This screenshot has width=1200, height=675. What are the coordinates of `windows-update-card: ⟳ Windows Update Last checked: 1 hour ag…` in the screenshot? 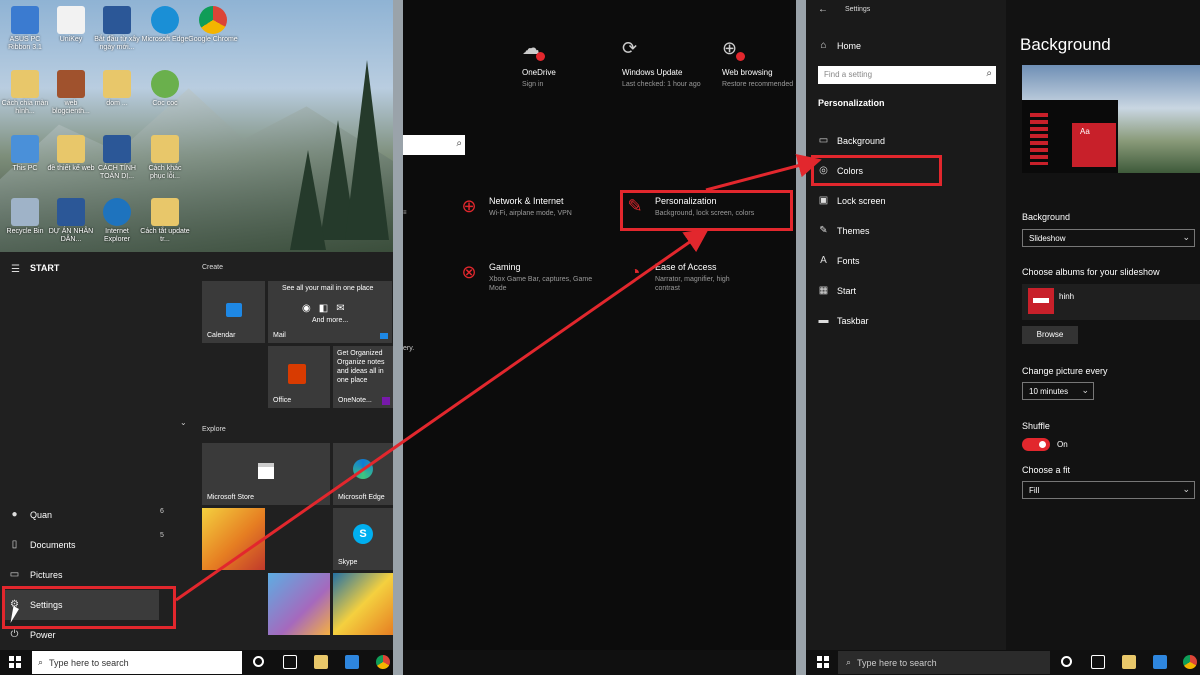 It's located at (667, 63).